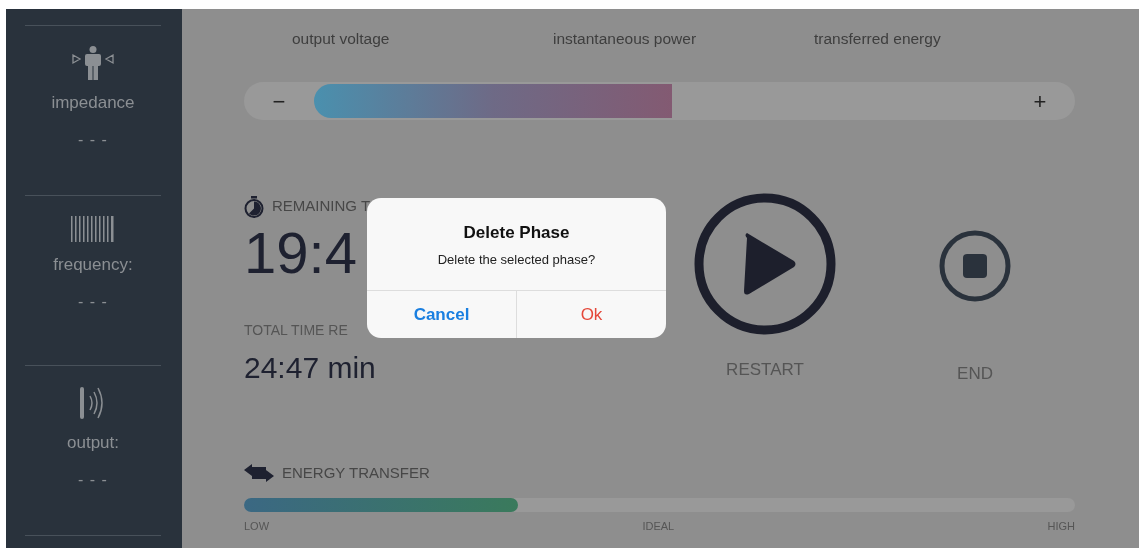  What do you see at coordinates (356, 472) in the screenshot?
I see `energy-transfer-label: ENERGY TRANSFER` at bounding box center [356, 472].